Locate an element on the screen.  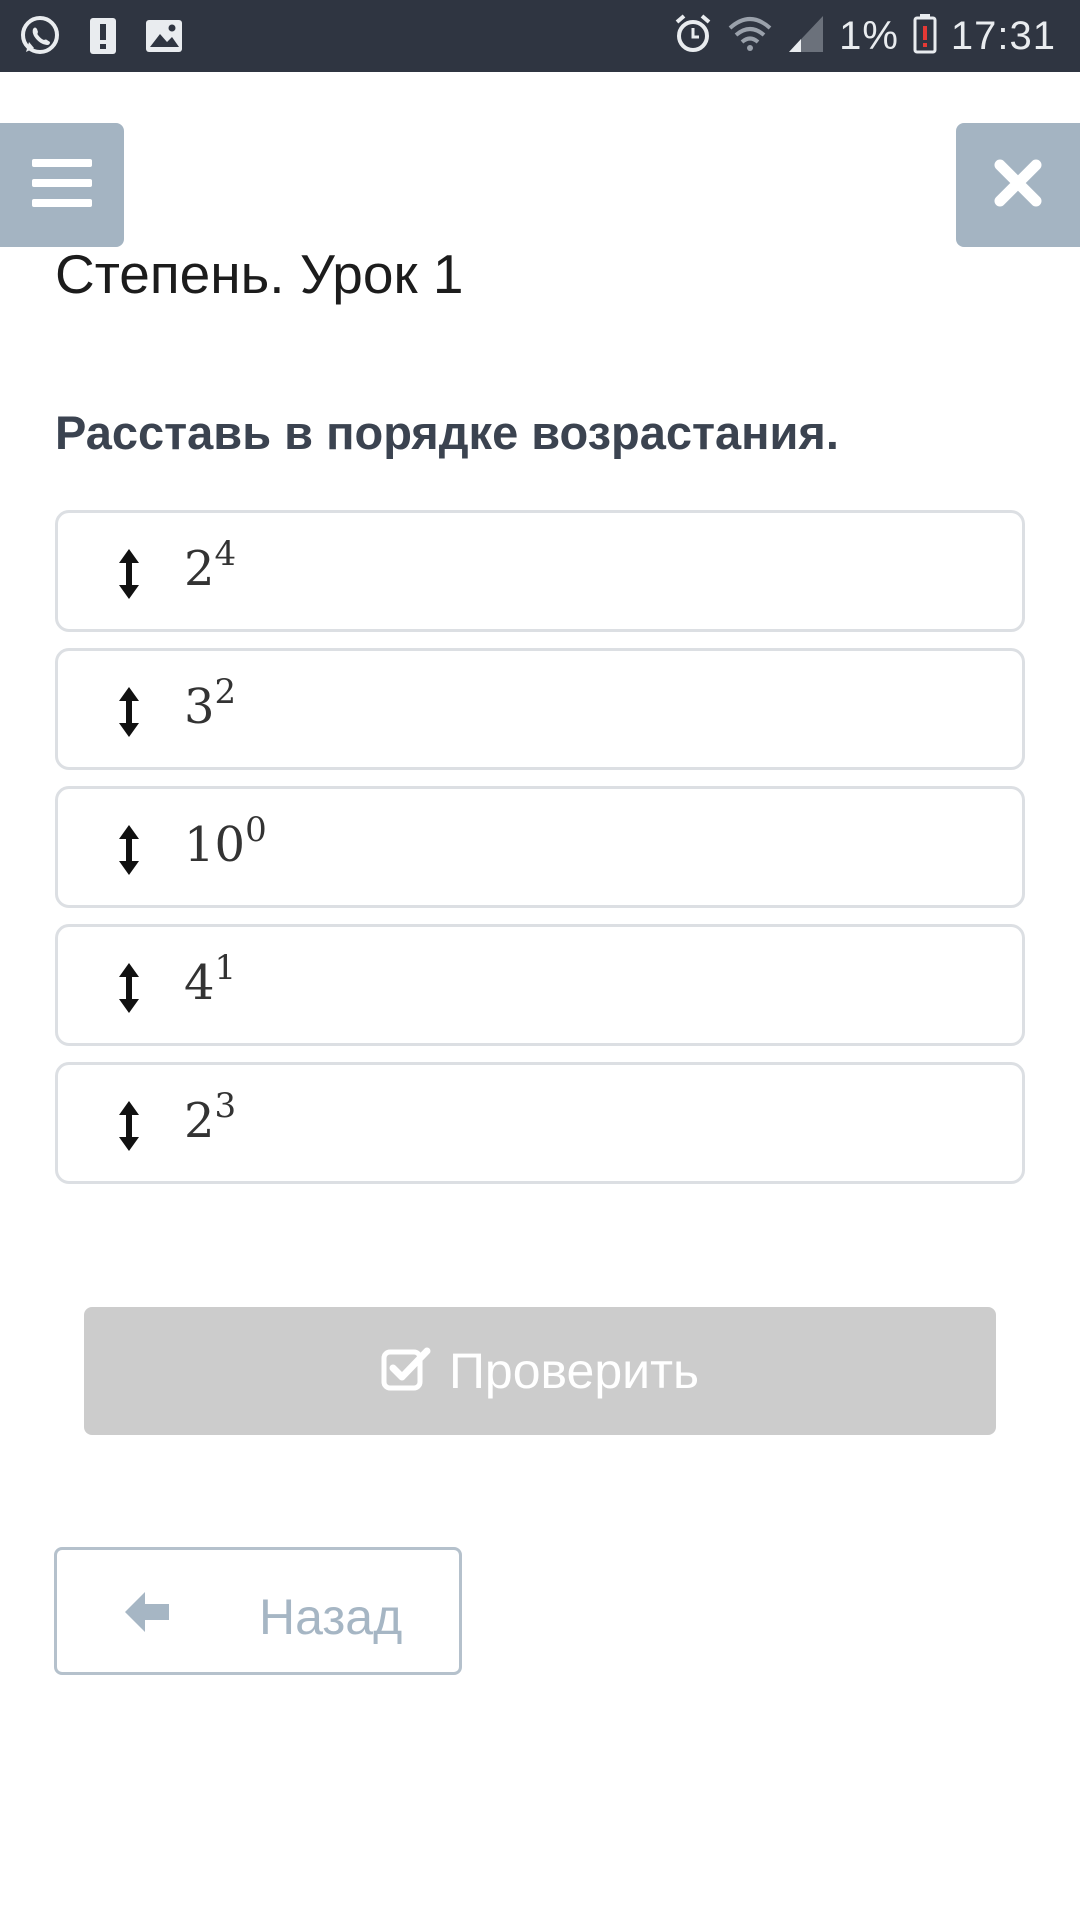
hamburger-menu-icon is located at coordinates (62, 185).